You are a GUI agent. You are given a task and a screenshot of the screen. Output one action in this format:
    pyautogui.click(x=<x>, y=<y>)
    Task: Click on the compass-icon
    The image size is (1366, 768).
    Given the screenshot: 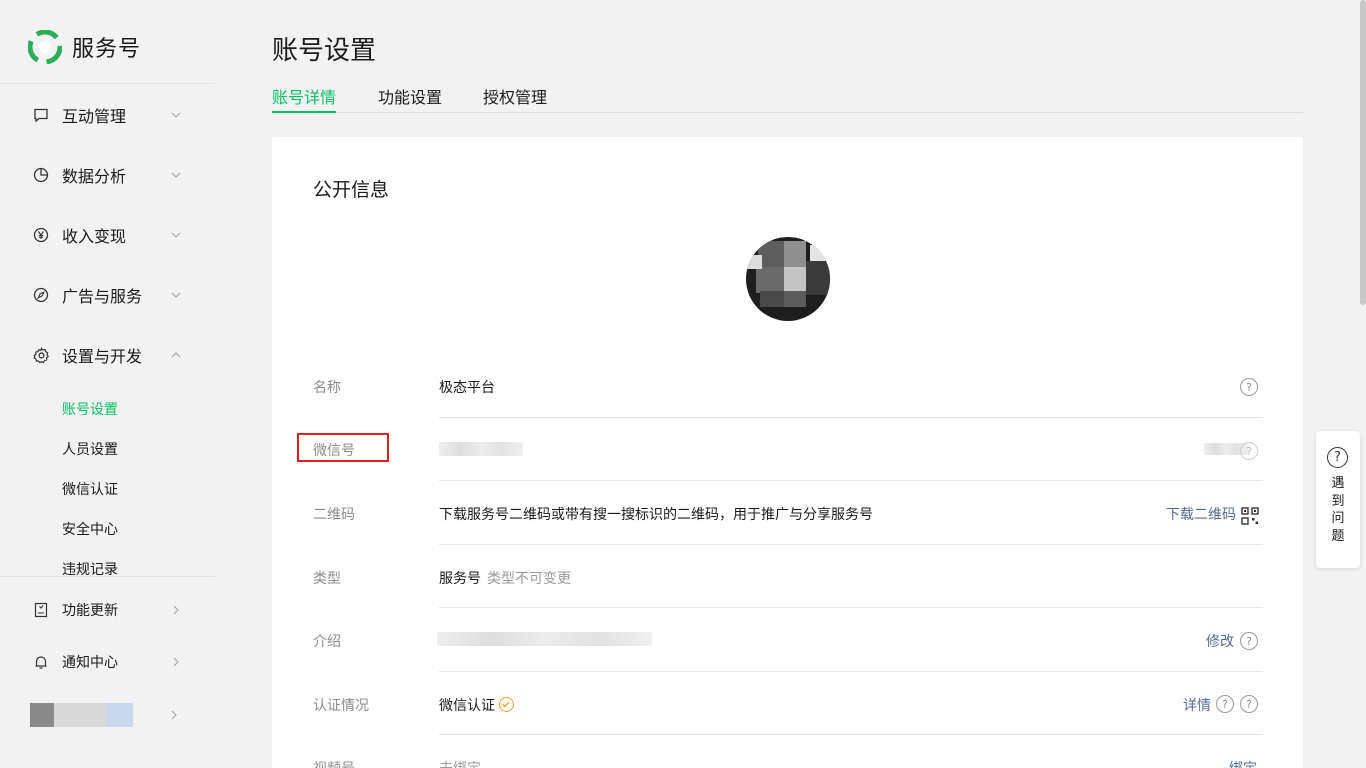 What is the action you would take?
    pyautogui.click(x=41, y=295)
    